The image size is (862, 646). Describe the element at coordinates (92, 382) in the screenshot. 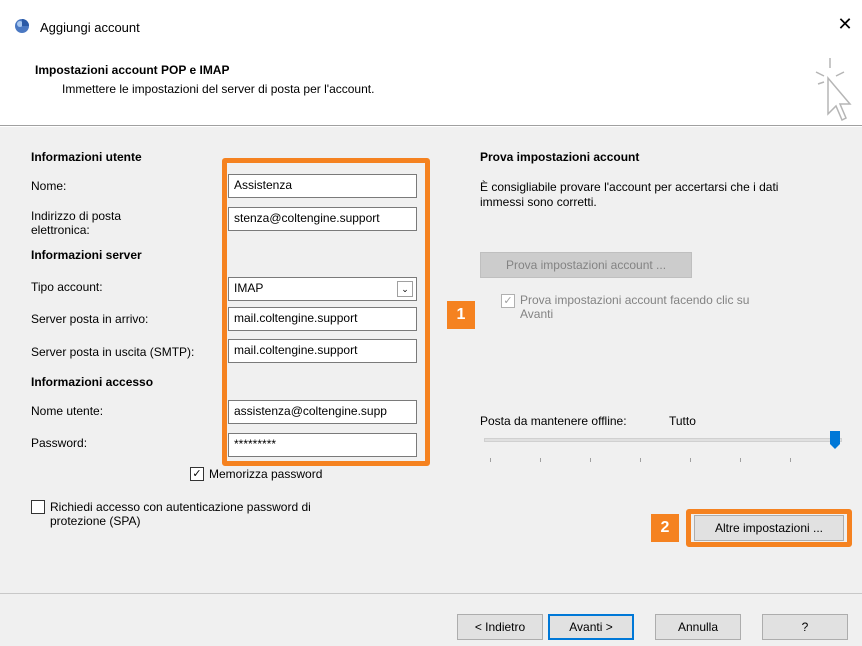

I see `login-info-heading: Informazioni accesso` at that location.